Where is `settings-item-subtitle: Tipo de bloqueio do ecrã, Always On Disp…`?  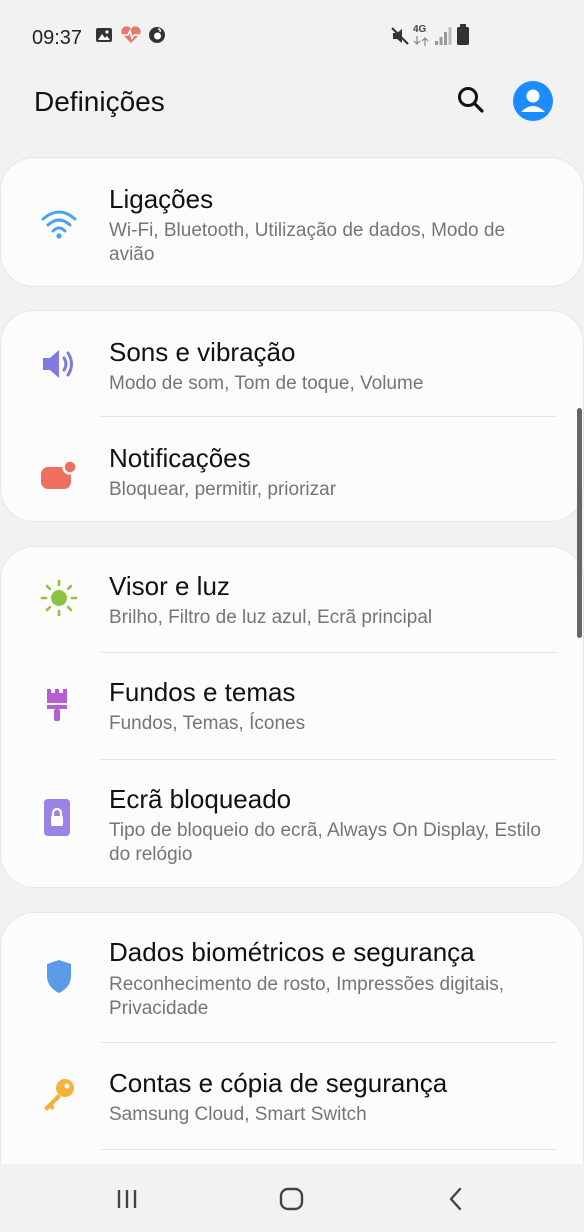
settings-item-subtitle: Tipo de bloqueio do ecrã, Always On Disp… is located at coordinates (325, 842).